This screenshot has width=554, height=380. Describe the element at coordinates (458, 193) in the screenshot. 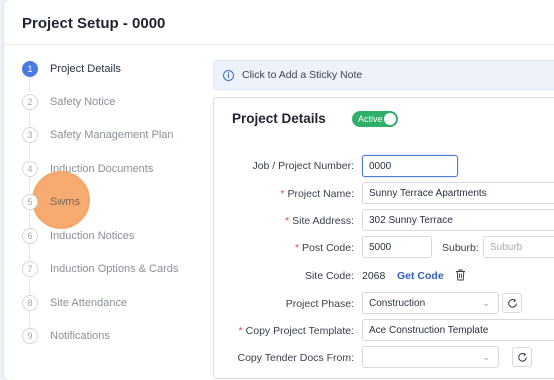

I see `project-name-input: Sunny Terrace Apartments` at that location.